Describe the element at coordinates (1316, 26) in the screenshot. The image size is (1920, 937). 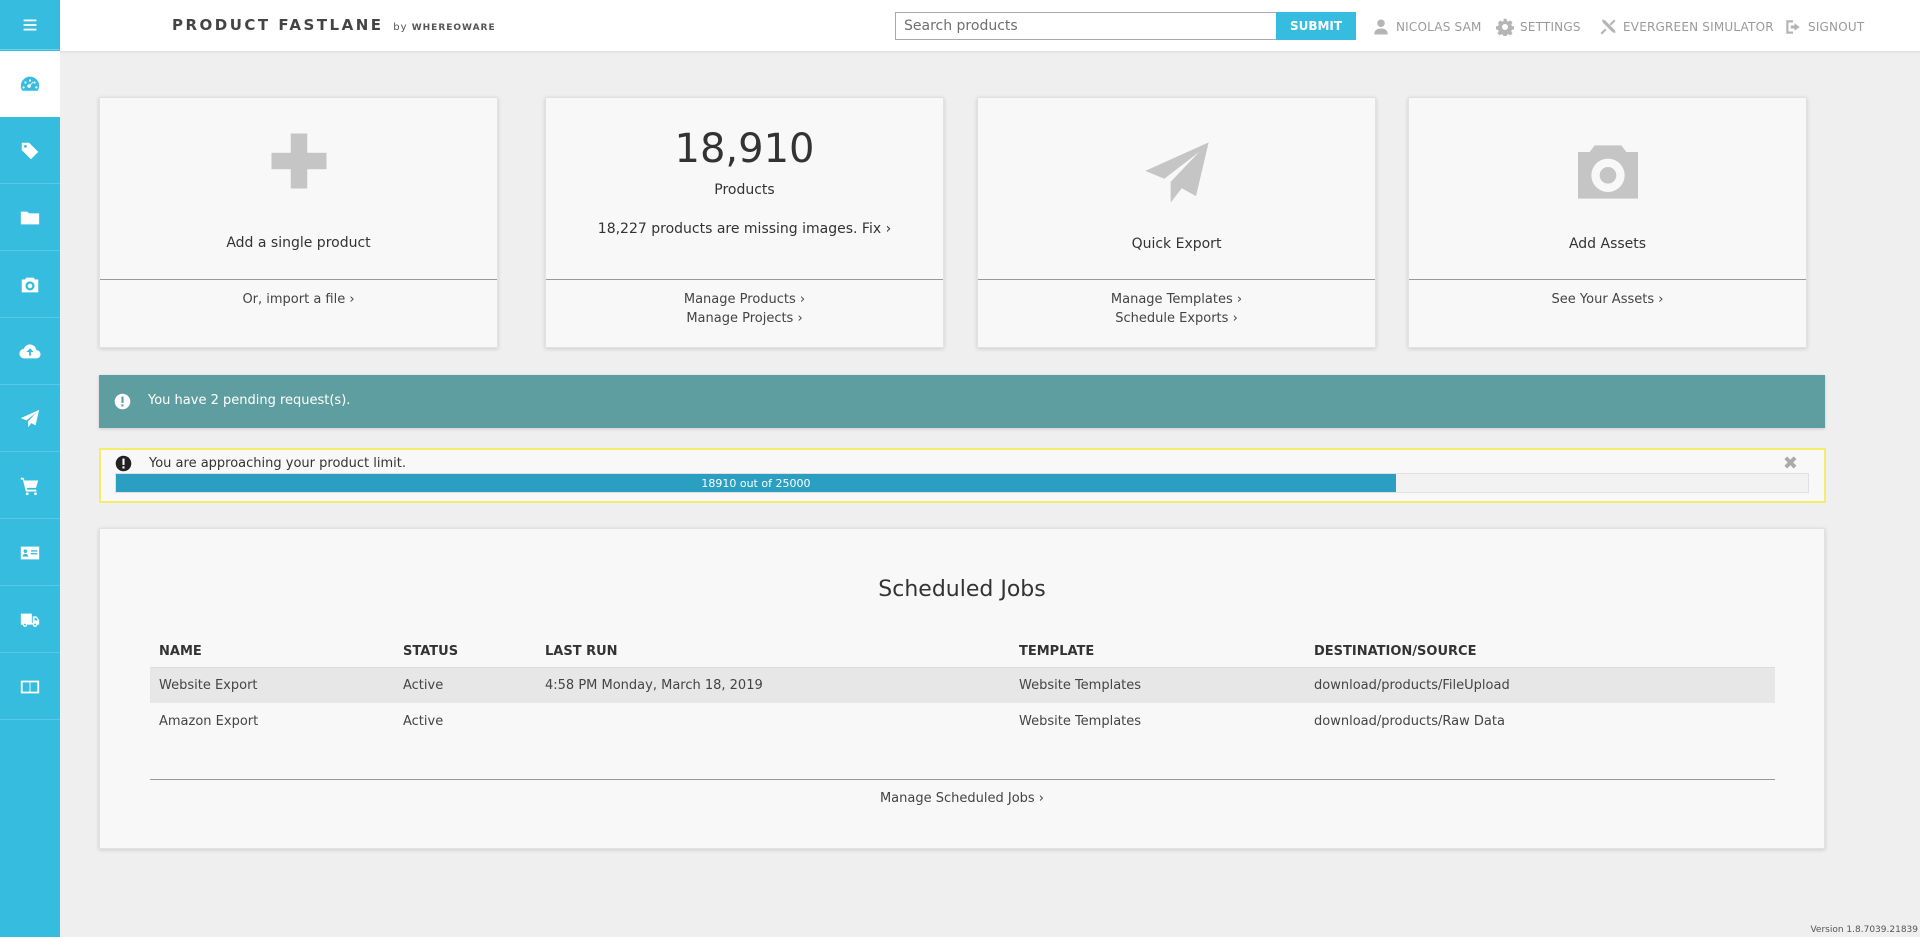
I see `search-submit-button: SUBMIT` at that location.